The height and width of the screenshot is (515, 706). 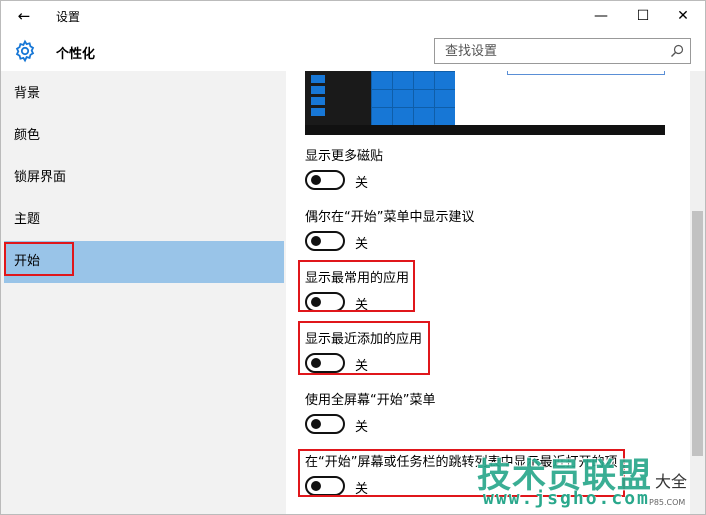 What do you see at coordinates (475, 358) in the screenshot?
I see `setting-recently-added-apps: 显示最近添加的应用 关` at bounding box center [475, 358].